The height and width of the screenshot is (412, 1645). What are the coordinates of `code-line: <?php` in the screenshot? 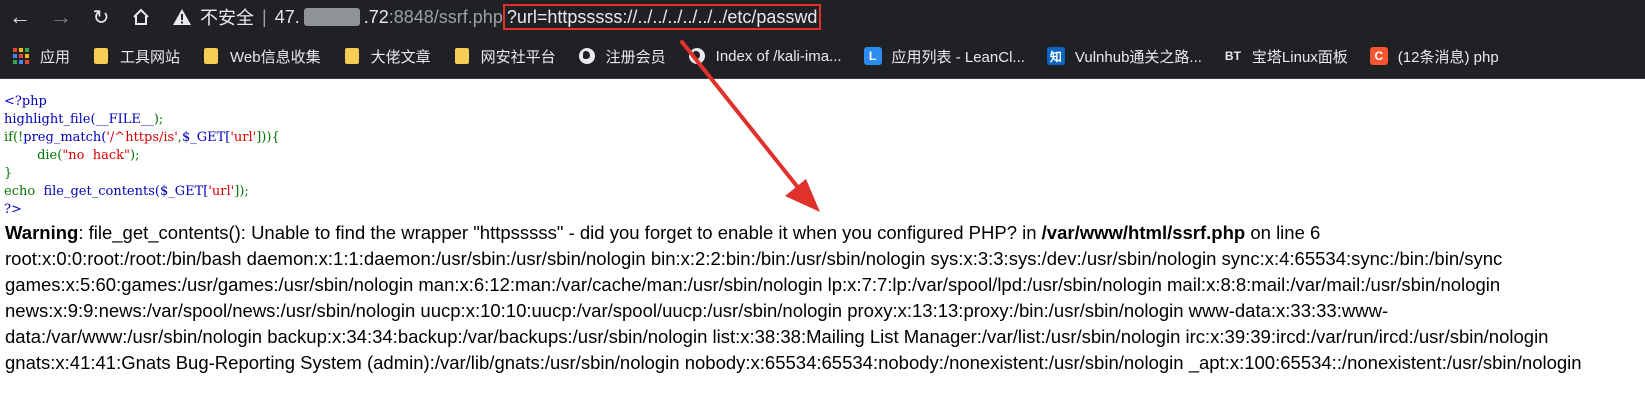 It's located at (25, 101).